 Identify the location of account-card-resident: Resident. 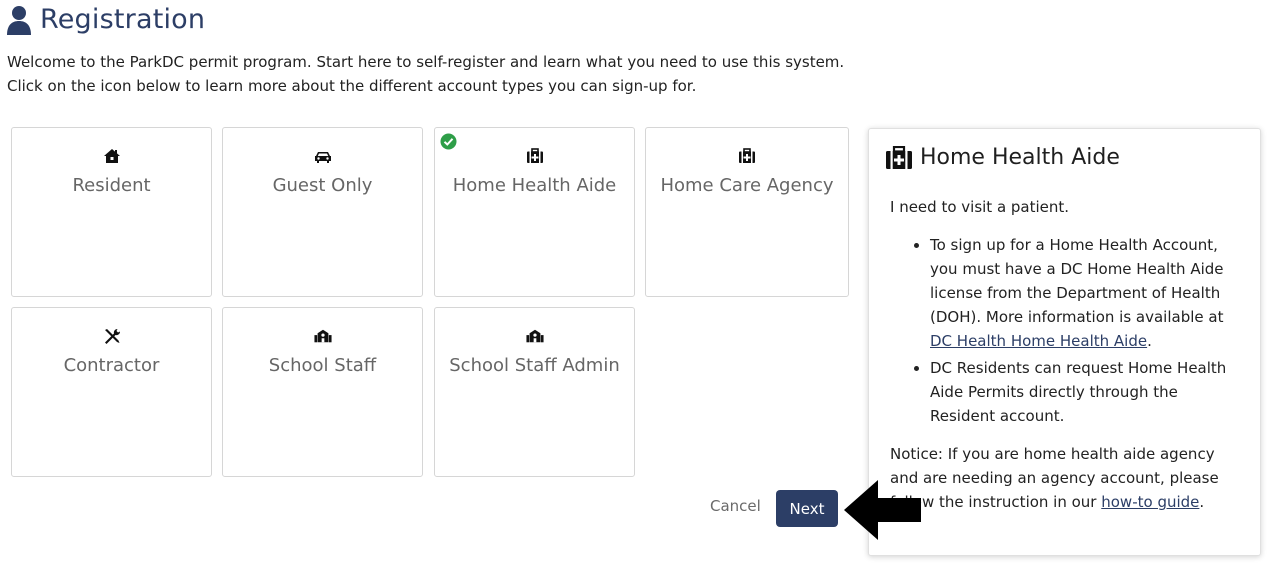
(111, 212).